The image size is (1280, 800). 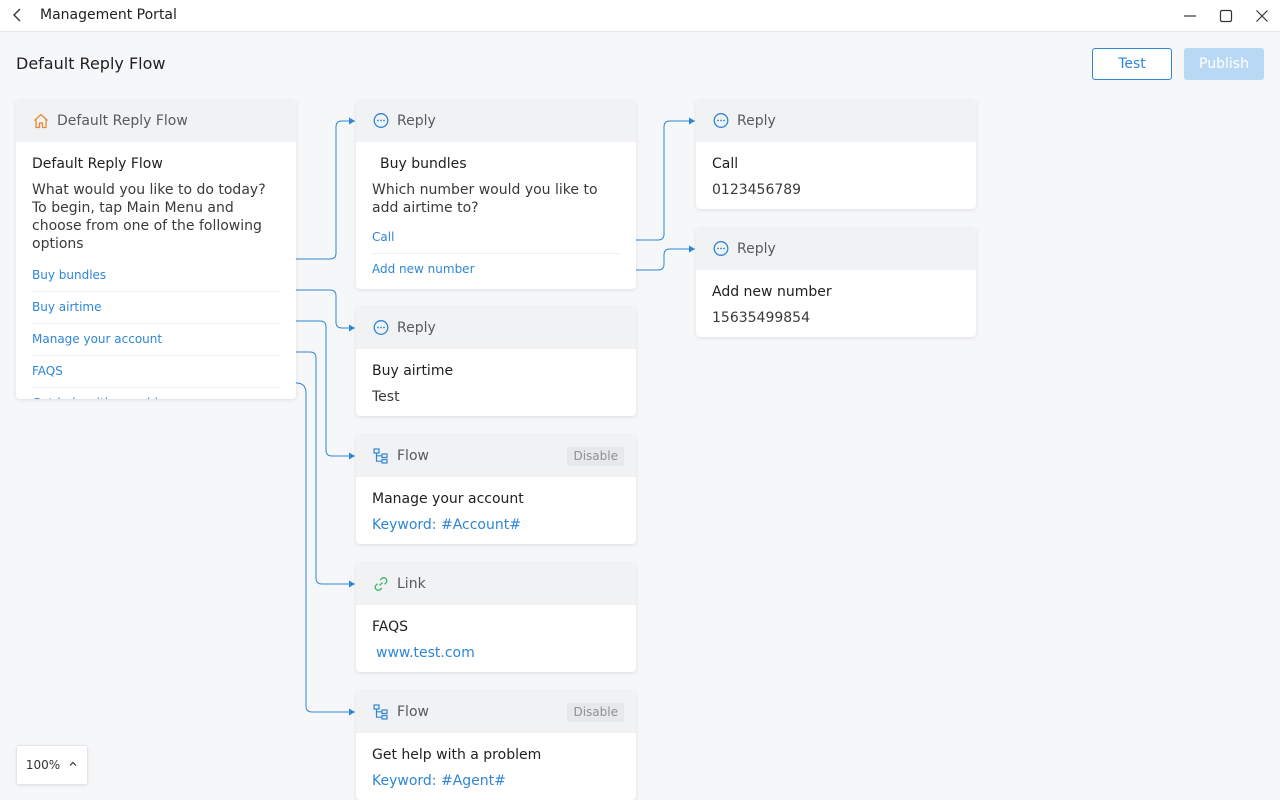 I want to click on card-title: Manage your account, so click(x=448, y=499).